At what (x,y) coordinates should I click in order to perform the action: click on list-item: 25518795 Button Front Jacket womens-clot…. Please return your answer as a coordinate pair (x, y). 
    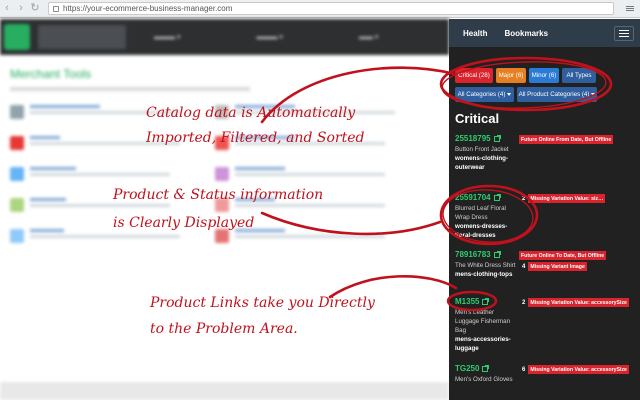
    Looking at the image, I should click on (486, 153).